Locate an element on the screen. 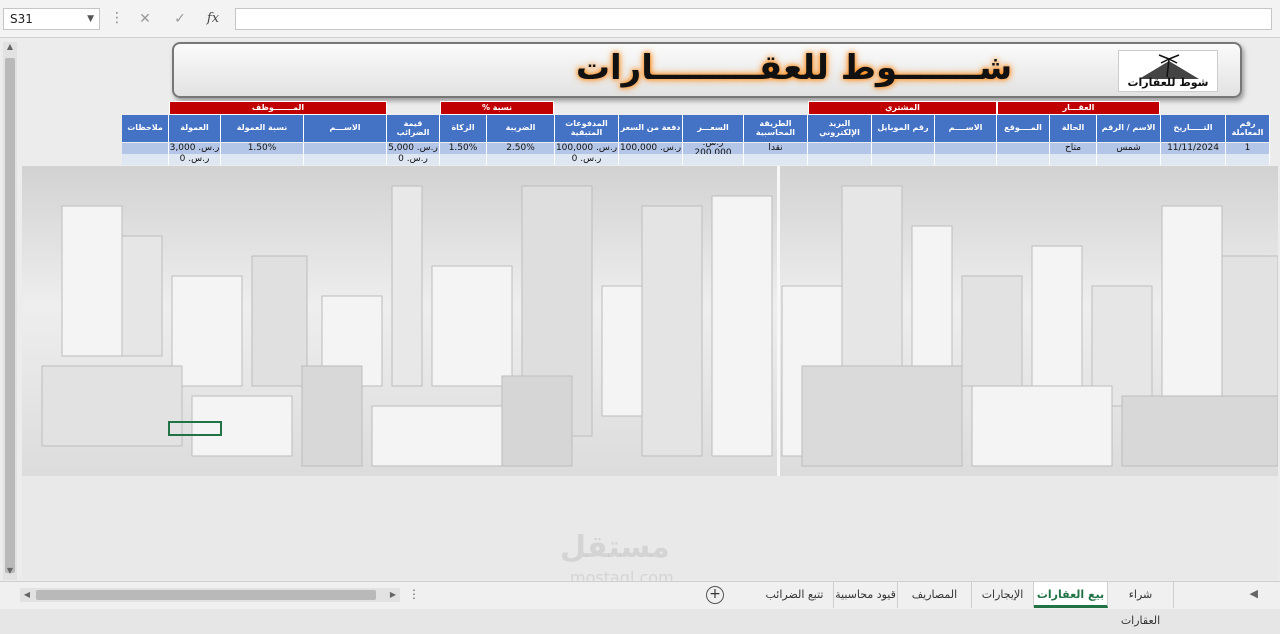 The width and height of the screenshot is (1280, 634). horizontal-scrollbar: ◀ ▶ is located at coordinates (210, 595).